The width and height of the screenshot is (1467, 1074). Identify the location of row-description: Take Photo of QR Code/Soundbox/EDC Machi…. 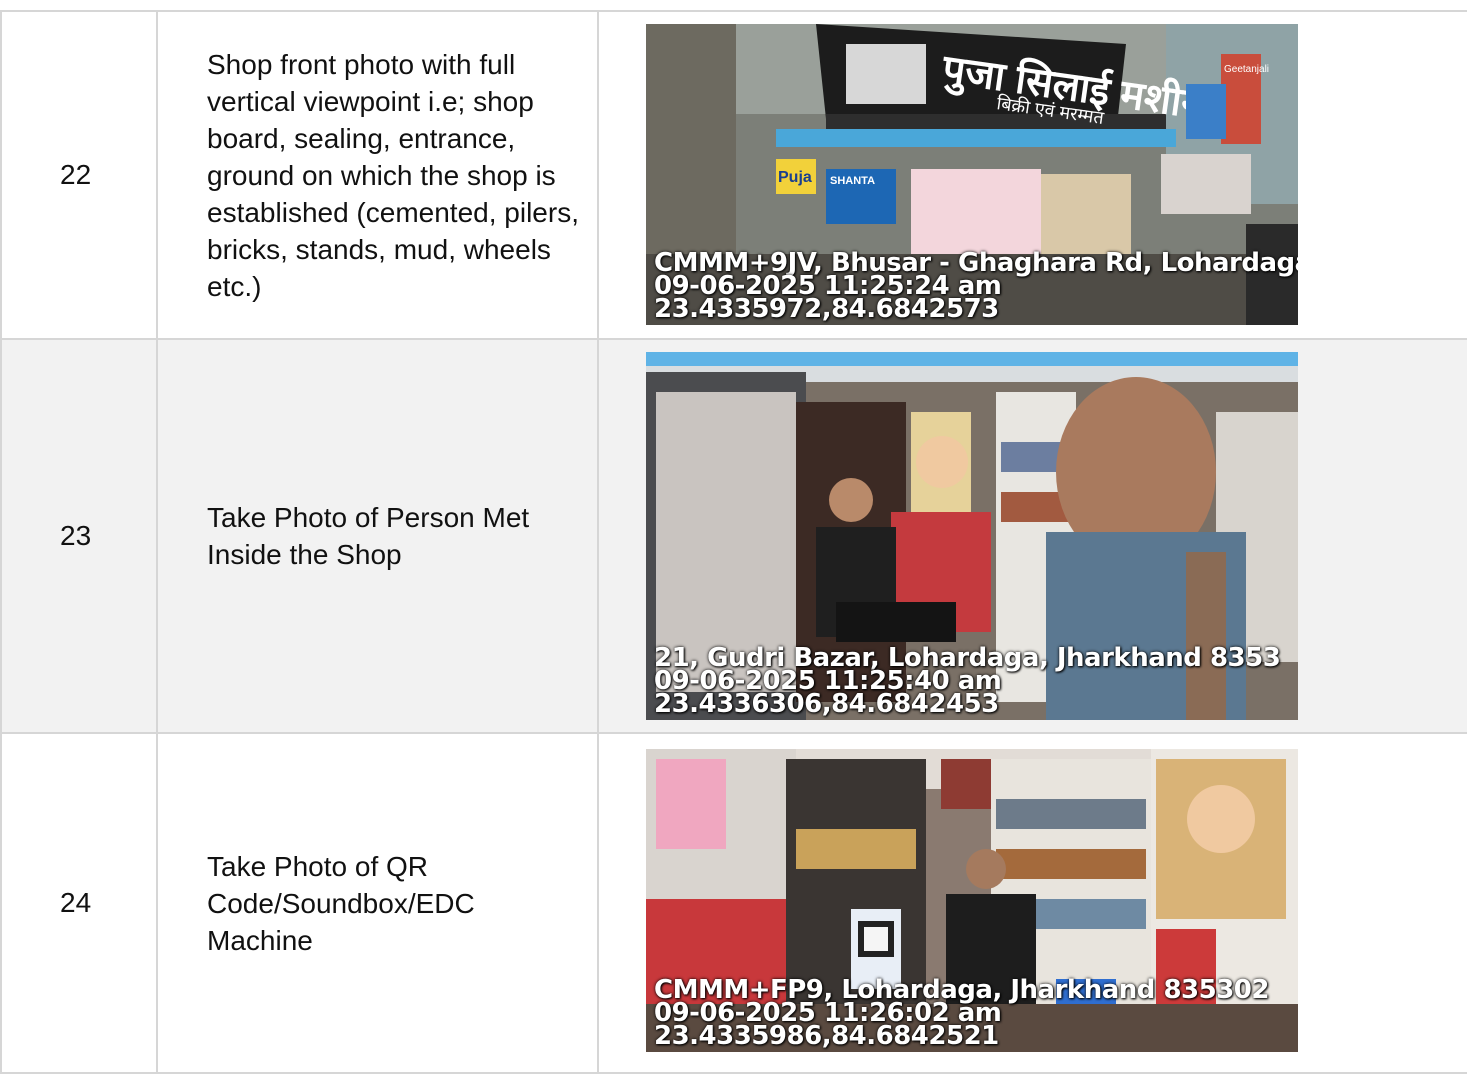
(377, 903).